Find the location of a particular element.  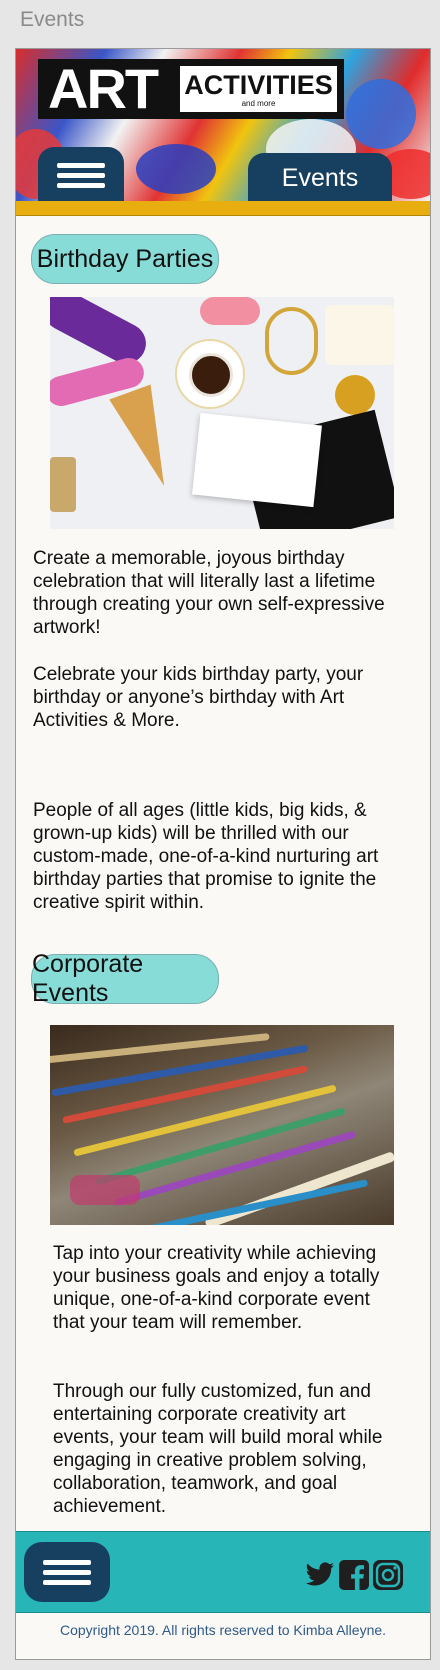

instagram-icon is located at coordinates (388, 1575).